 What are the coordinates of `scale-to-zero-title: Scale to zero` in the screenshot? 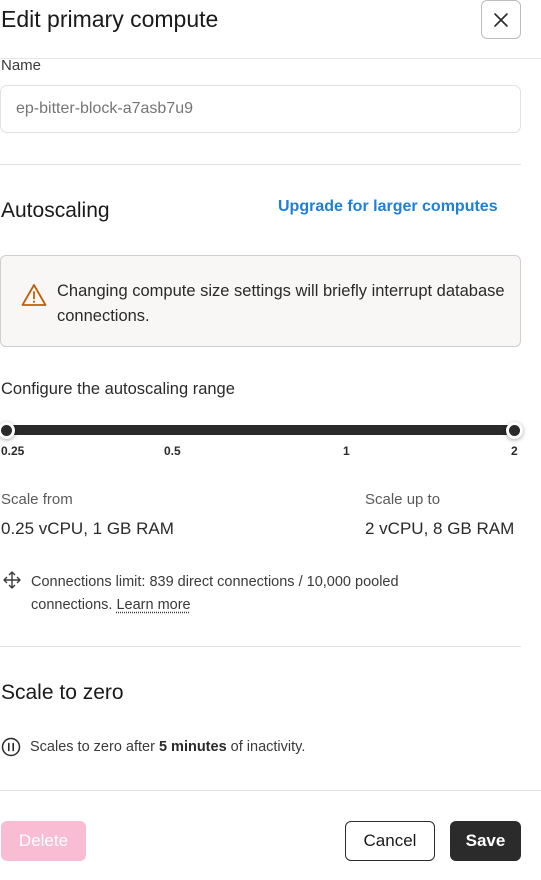 It's located at (62, 692).